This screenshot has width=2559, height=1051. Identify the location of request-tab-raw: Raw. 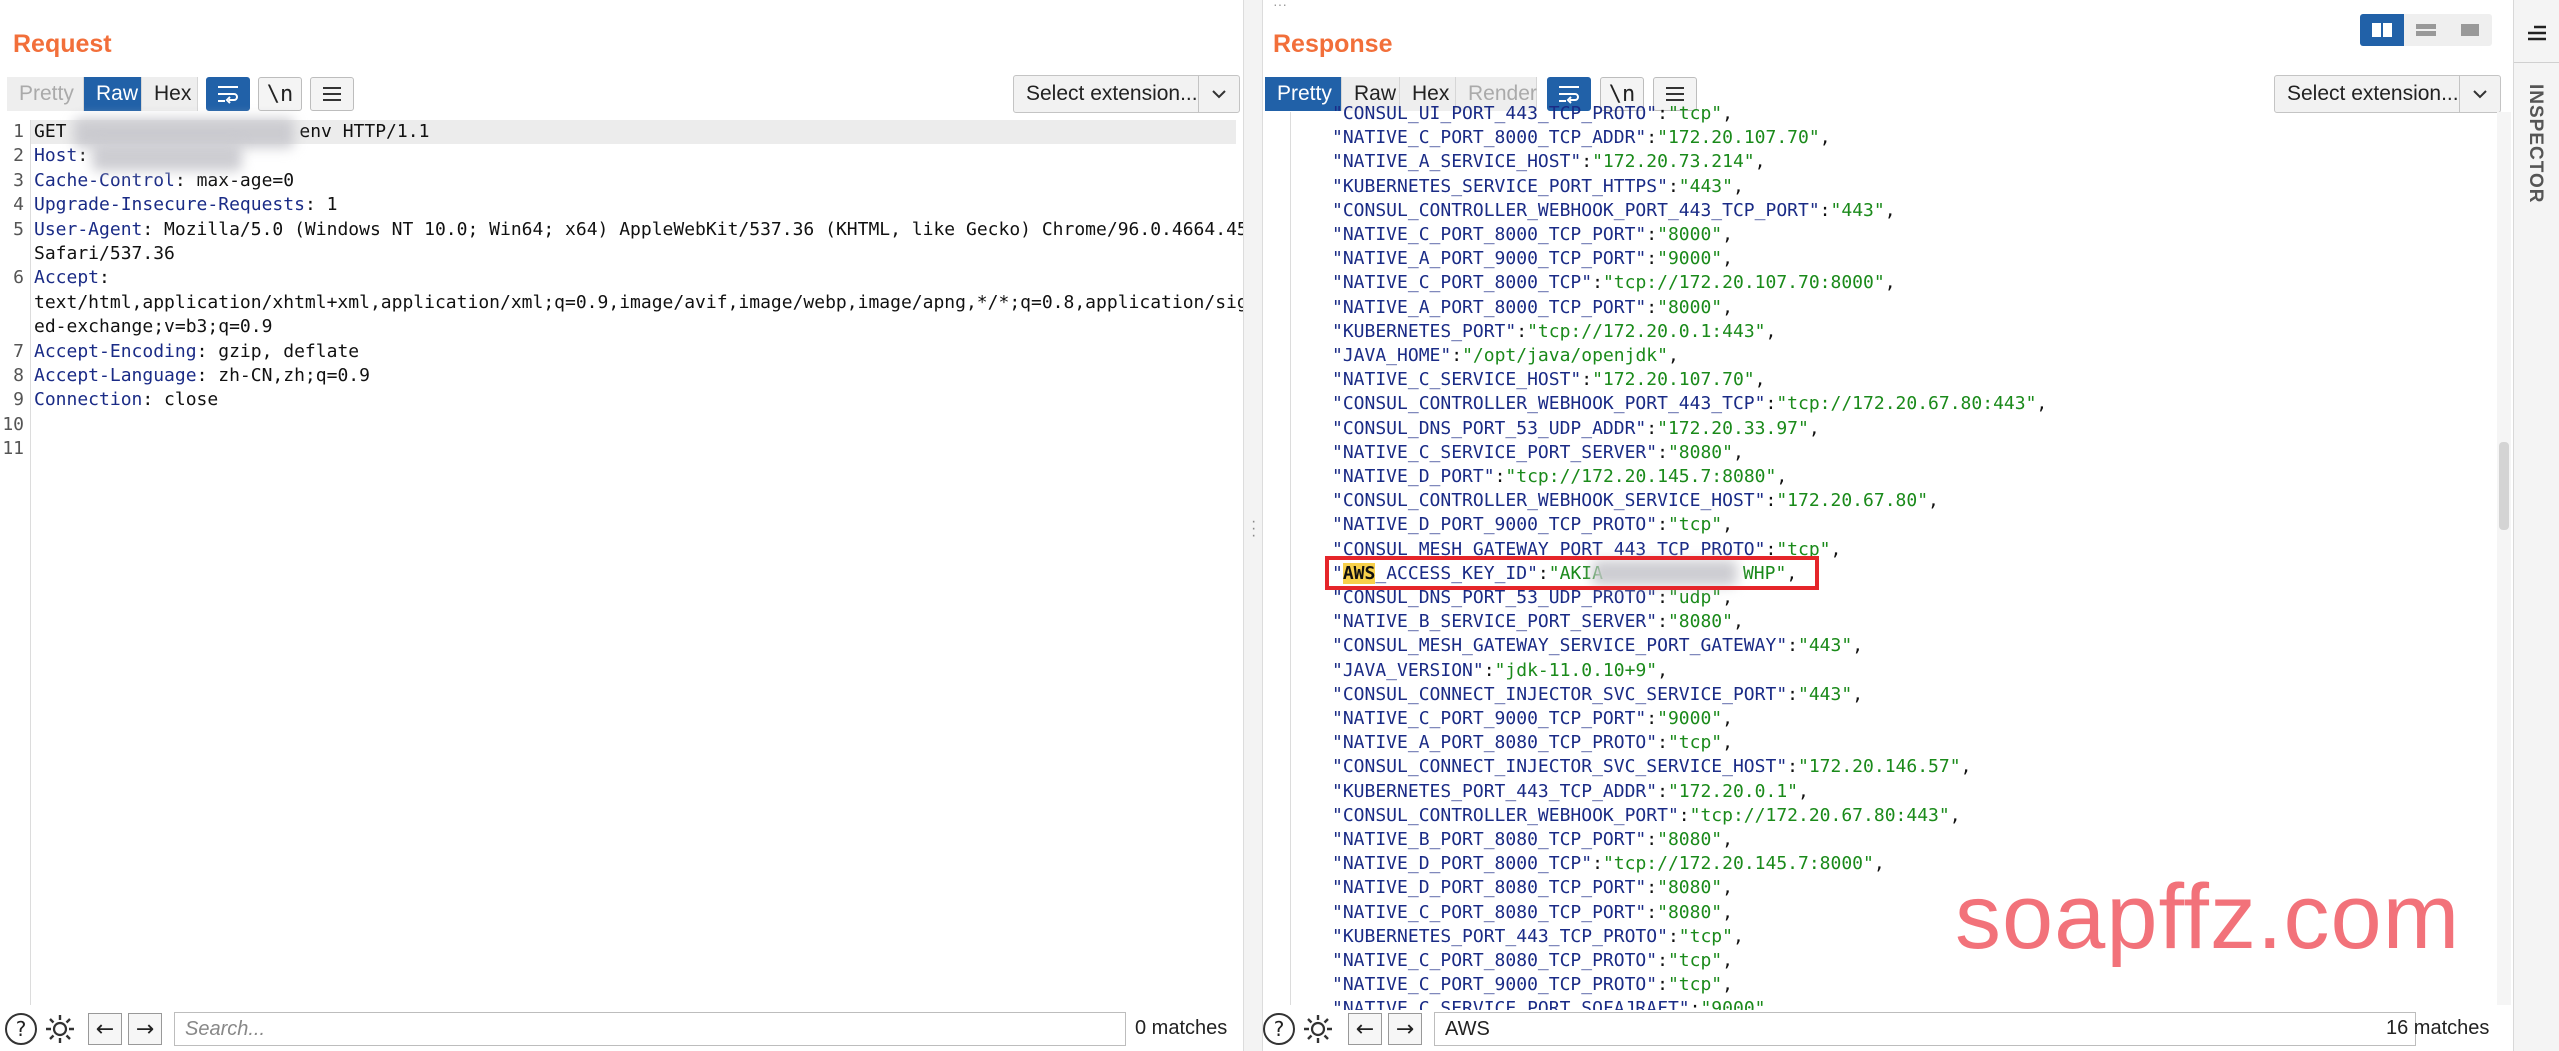
(113, 94).